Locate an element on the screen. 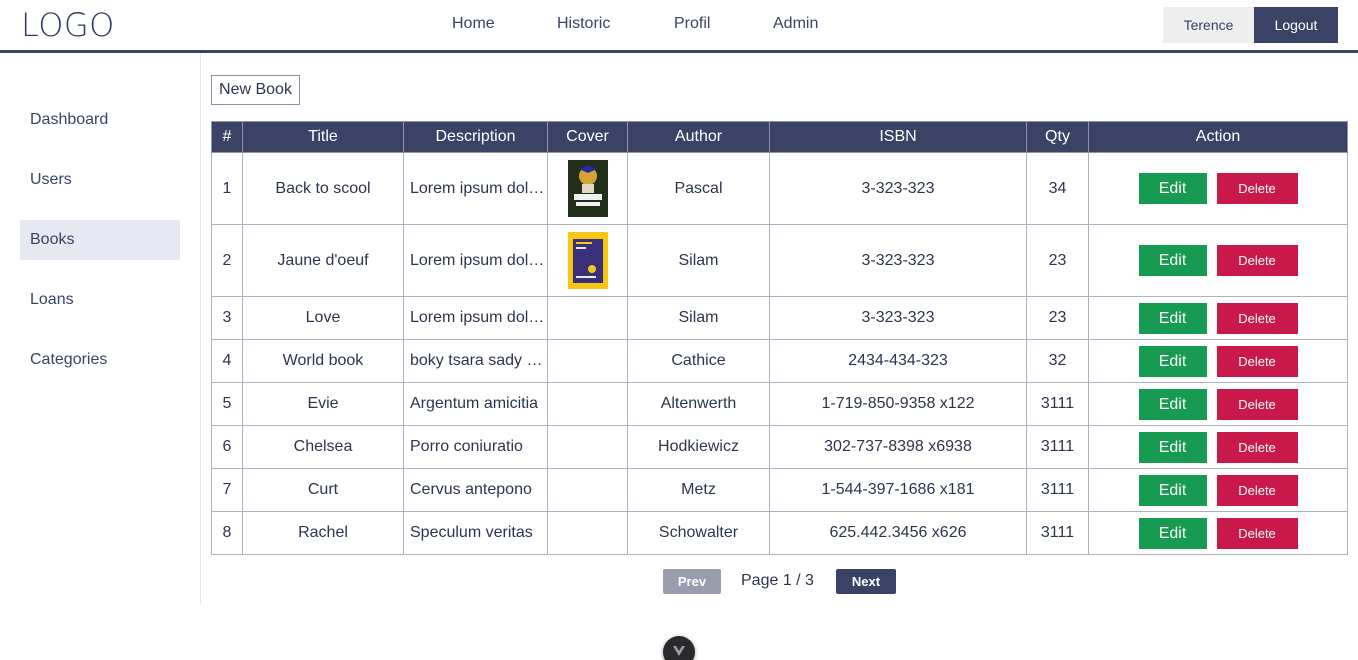  cell-number: 7 is located at coordinates (227, 490).